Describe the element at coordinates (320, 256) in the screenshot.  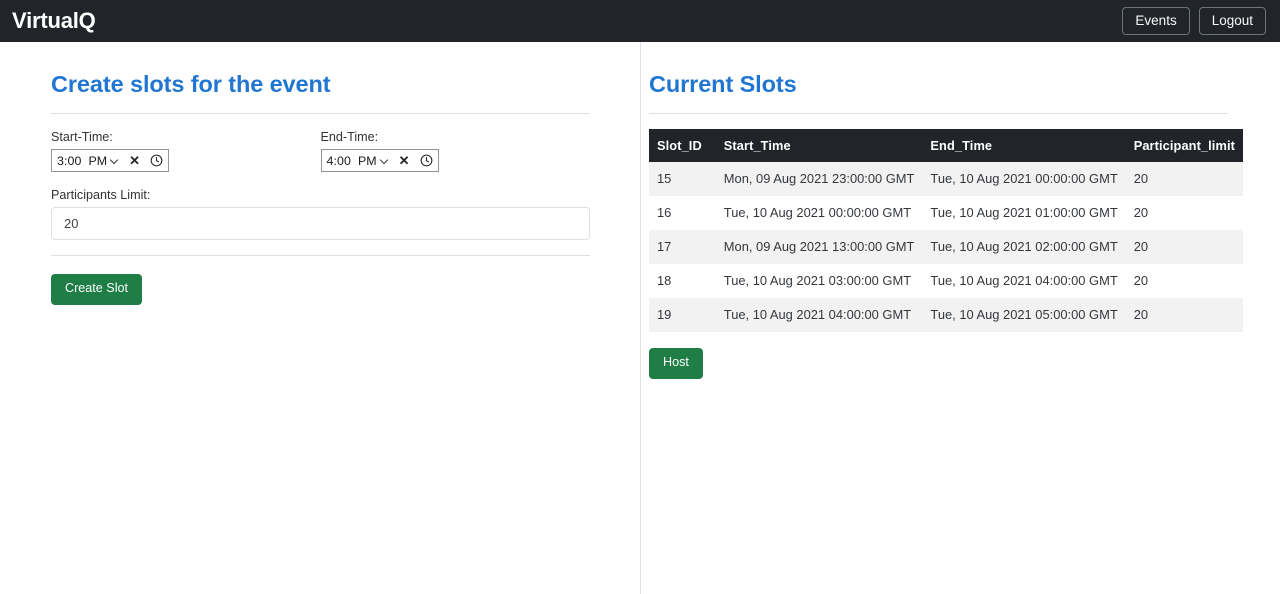
I see `form-divider` at that location.